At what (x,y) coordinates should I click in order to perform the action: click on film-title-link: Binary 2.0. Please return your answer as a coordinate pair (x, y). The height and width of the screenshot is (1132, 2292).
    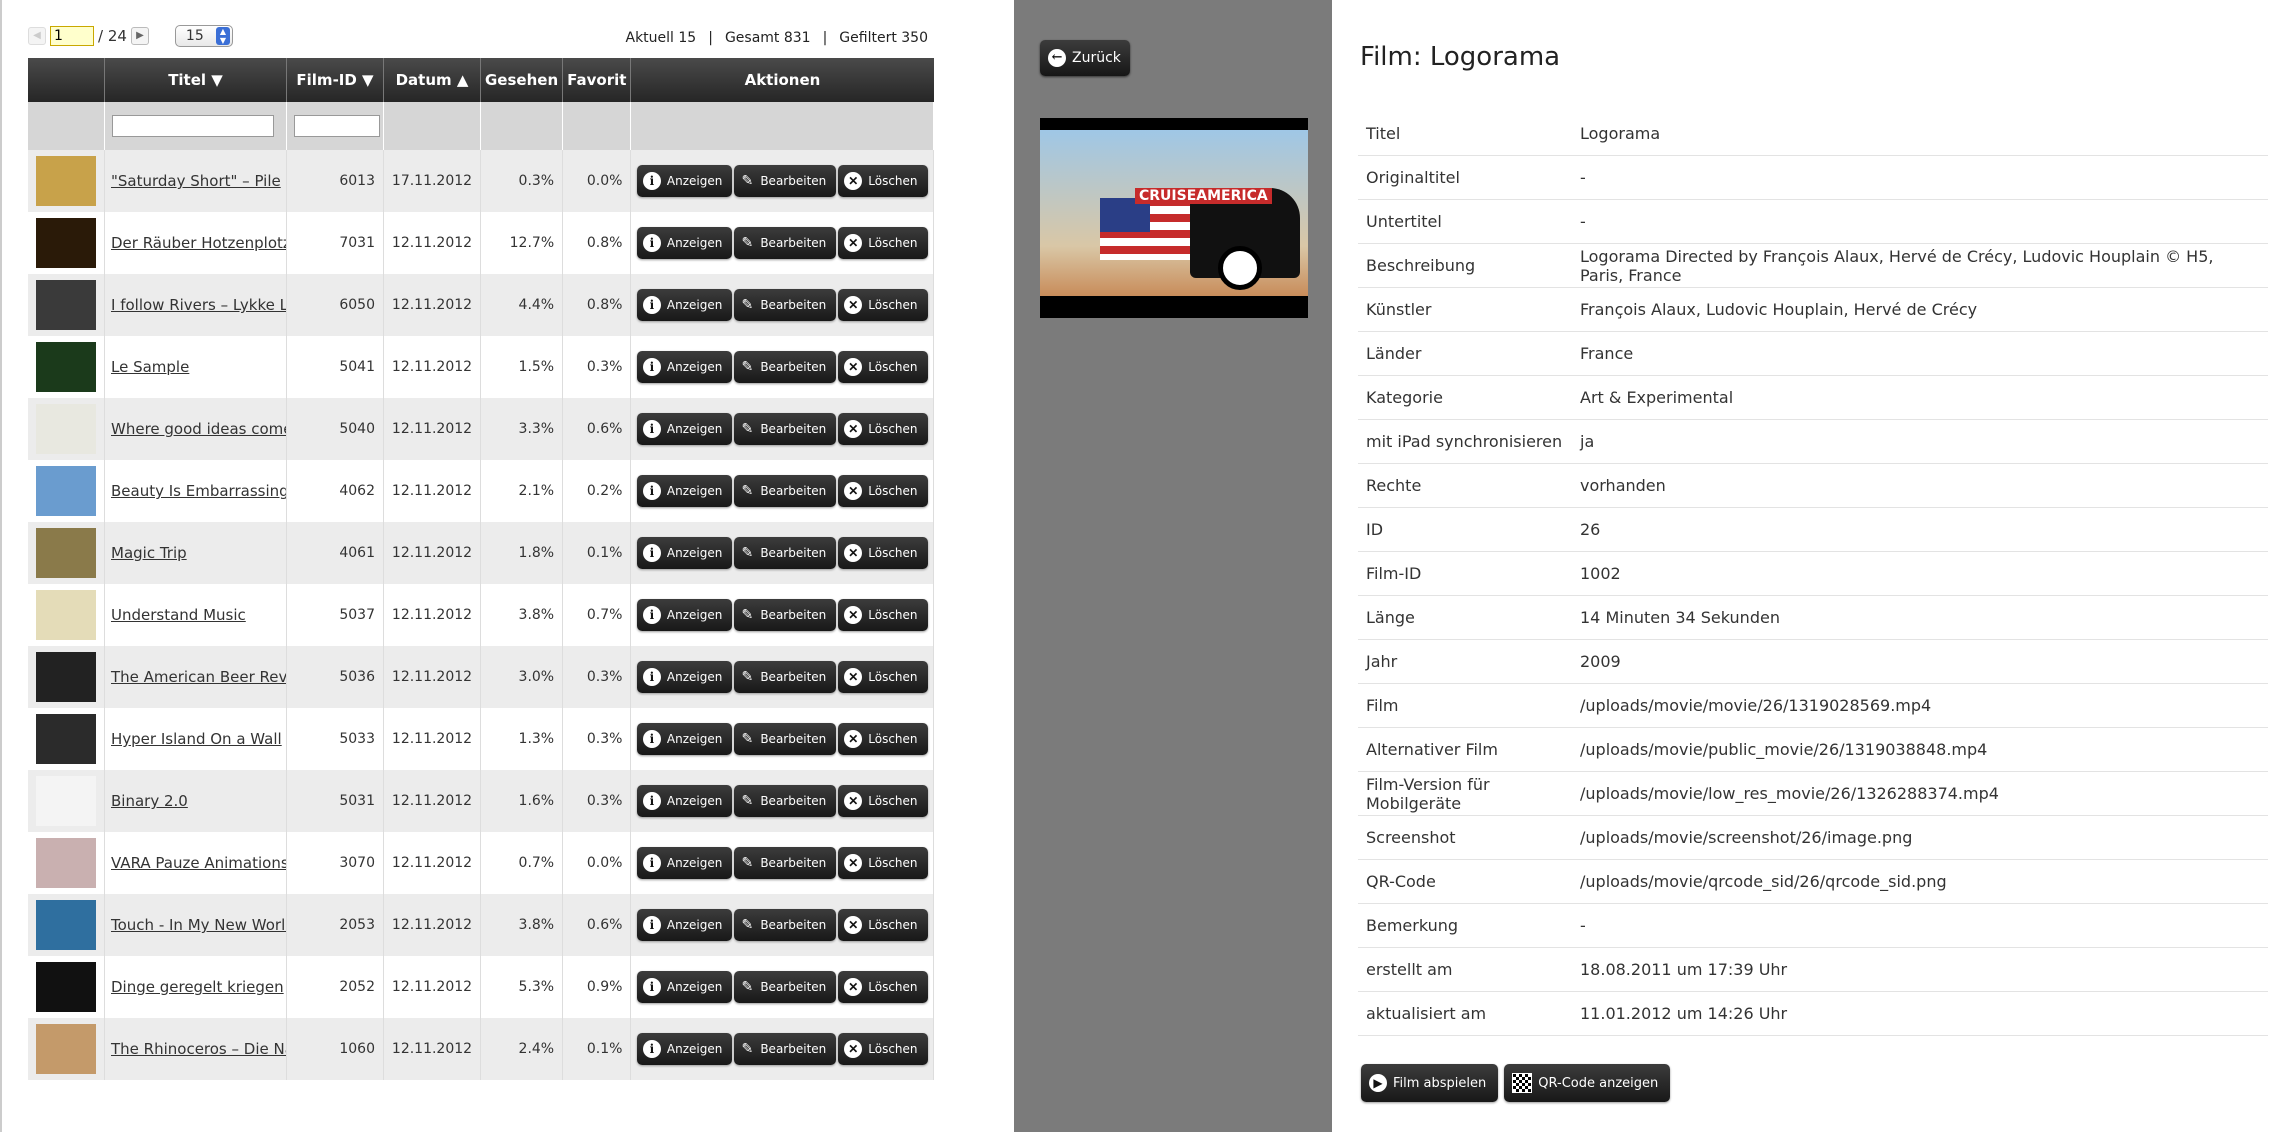
    Looking at the image, I should click on (149, 801).